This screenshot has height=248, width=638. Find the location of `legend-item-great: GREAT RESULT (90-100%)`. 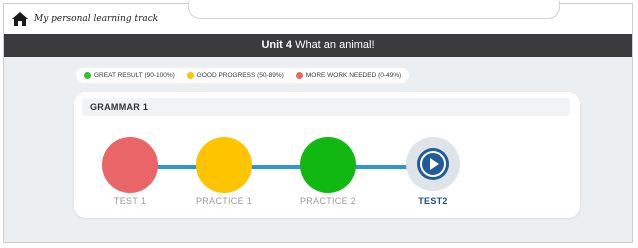

legend-item-great: GREAT RESULT (90-100%) is located at coordinates (129, 75).